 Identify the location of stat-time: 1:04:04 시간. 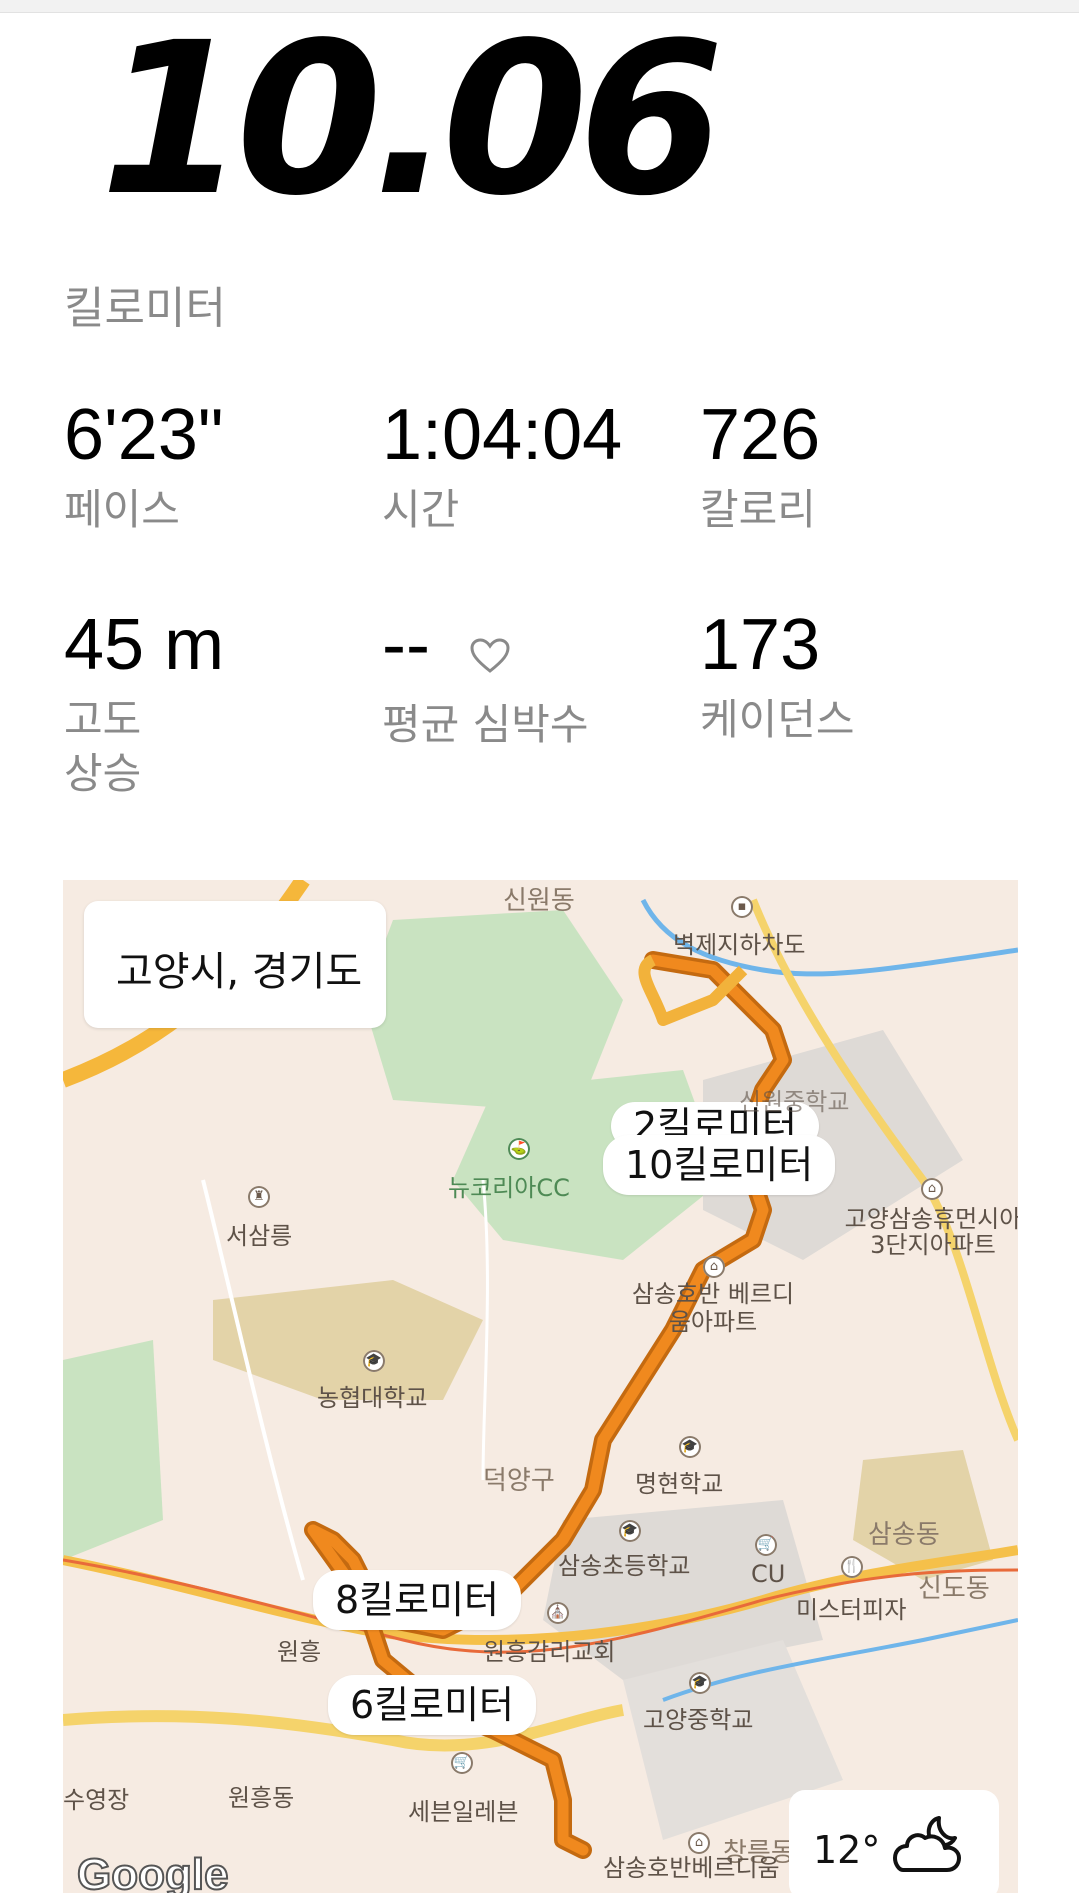
(542, 466).